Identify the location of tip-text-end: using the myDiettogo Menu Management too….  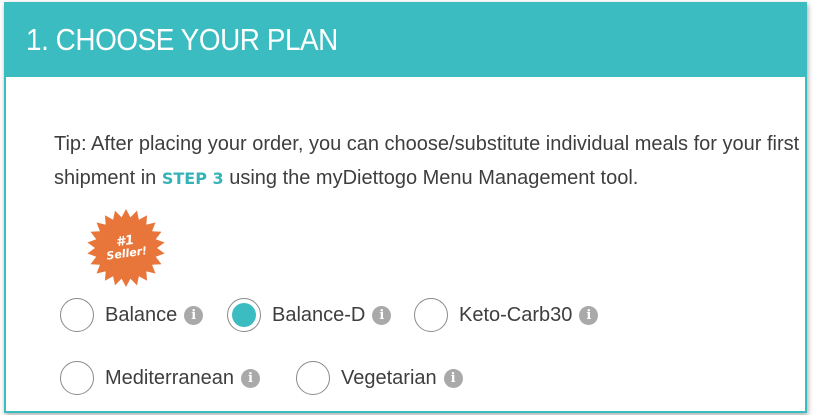
(431, 178).